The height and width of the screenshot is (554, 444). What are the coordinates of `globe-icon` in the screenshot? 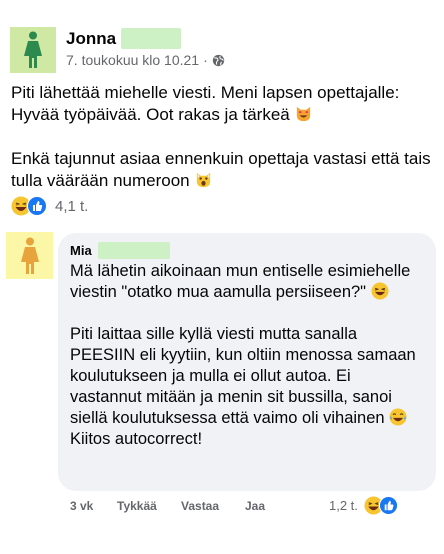 It's located at (218, 60).